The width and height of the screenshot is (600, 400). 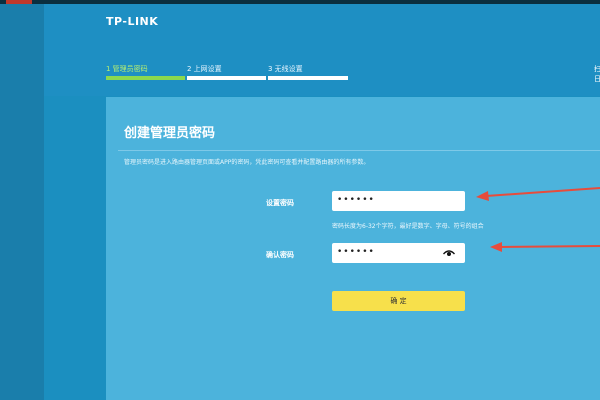 What do you see at coordinates (127, 69) in the screenshot?
I see `step-admin-password: 1 管理员密码` at bounding box center [127, 69].